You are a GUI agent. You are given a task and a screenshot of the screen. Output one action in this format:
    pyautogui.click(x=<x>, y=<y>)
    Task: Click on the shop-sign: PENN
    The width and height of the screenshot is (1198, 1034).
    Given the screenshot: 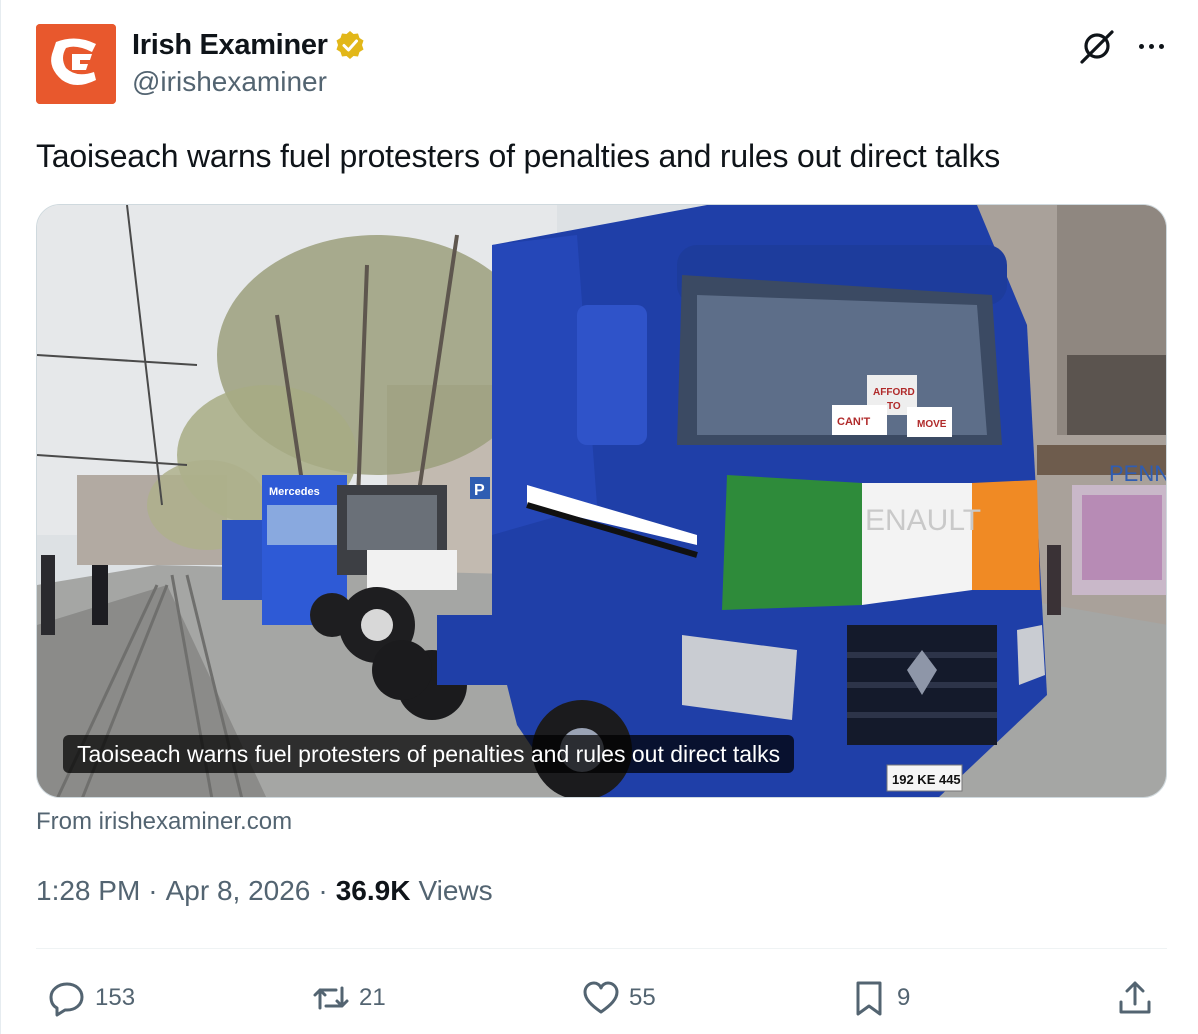 What is the action you would take?
    pyautogui.click(x=1138, y=473)
    